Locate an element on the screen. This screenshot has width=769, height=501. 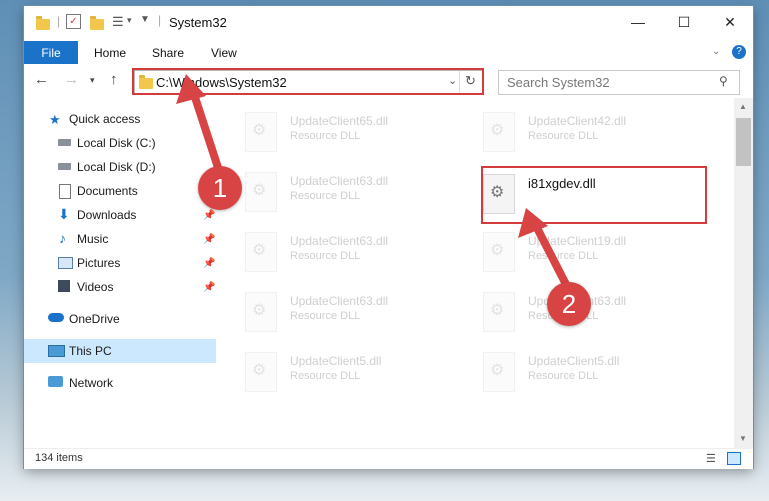
properties-icon: ✓ is located at coordinates (73, 21).